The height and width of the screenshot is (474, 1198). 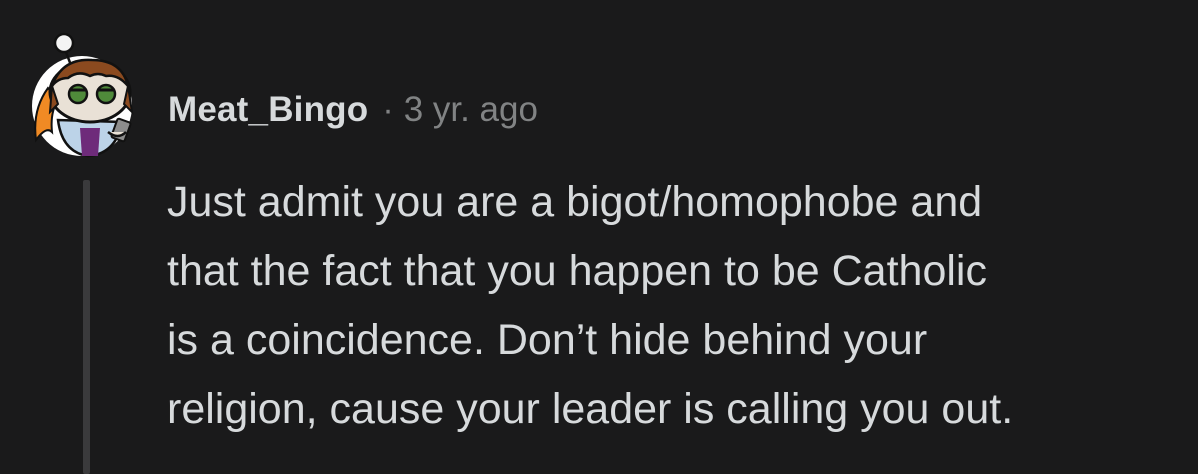 What do you see at coordinates (547, 340) in the screenshot?
I see `comment-body-line: is a coincidence. Don’t hide behind your` at bounding box center [547, 340].